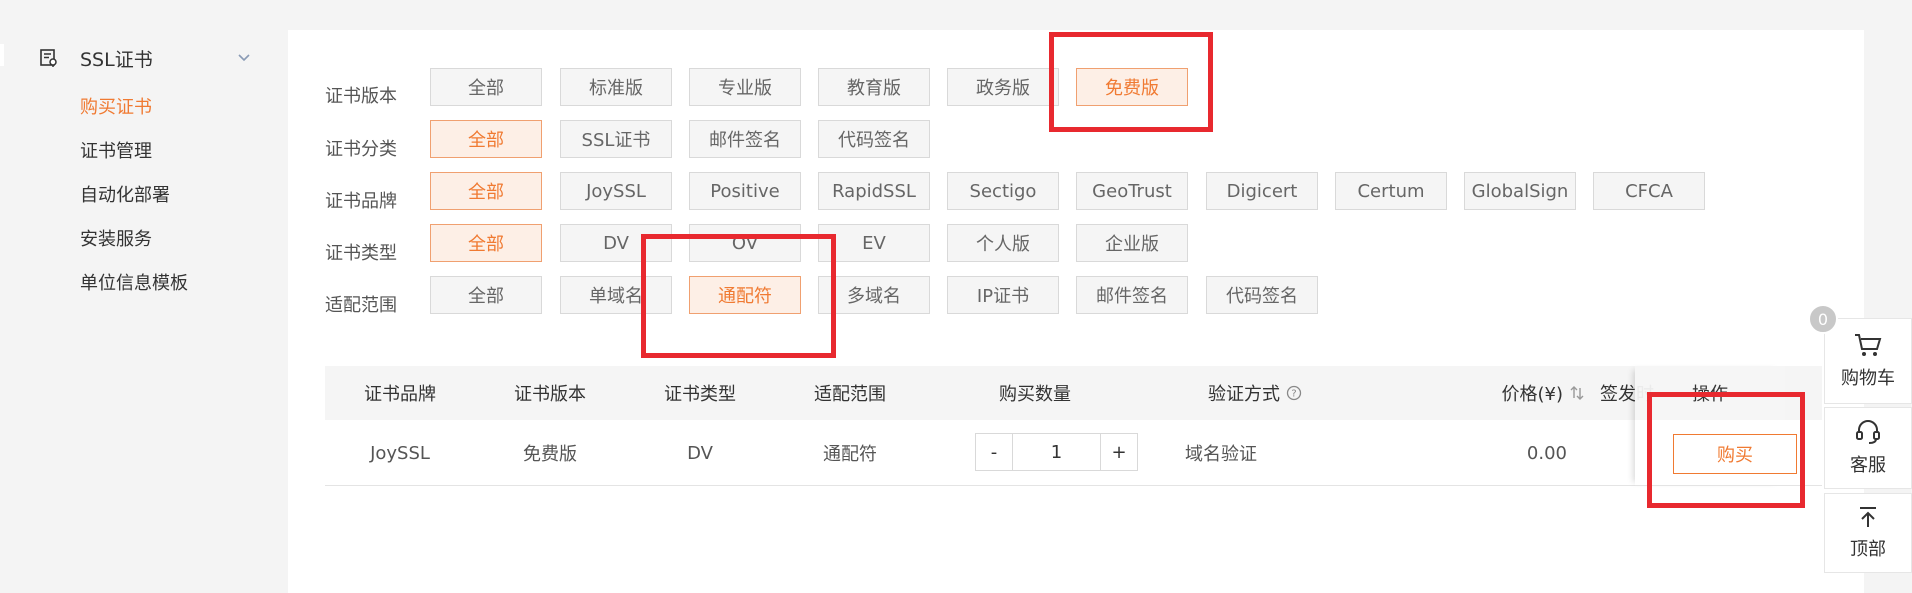 This screenshot has height=593, width=1912. Describe the element at coordinates (1485, 393) in the screenshot. I see `col-price: 价格(¥)` at that location.